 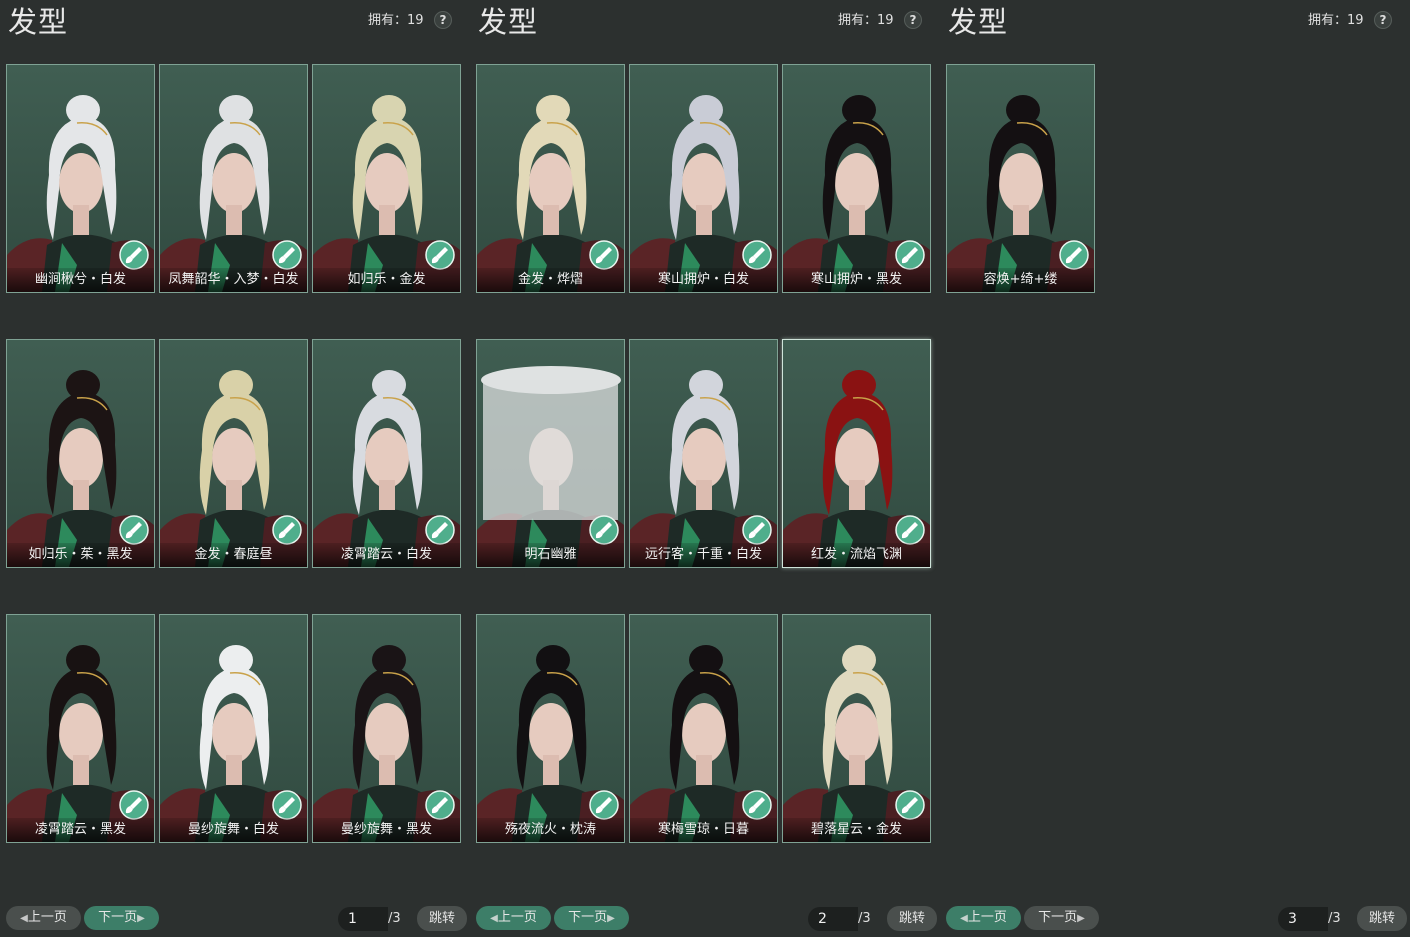 What do you see at coordinates (80, 830) in the screenshot?
I see `hairstyle-name: 凌霄踏云・黑发` at bounding box center [80, 830].